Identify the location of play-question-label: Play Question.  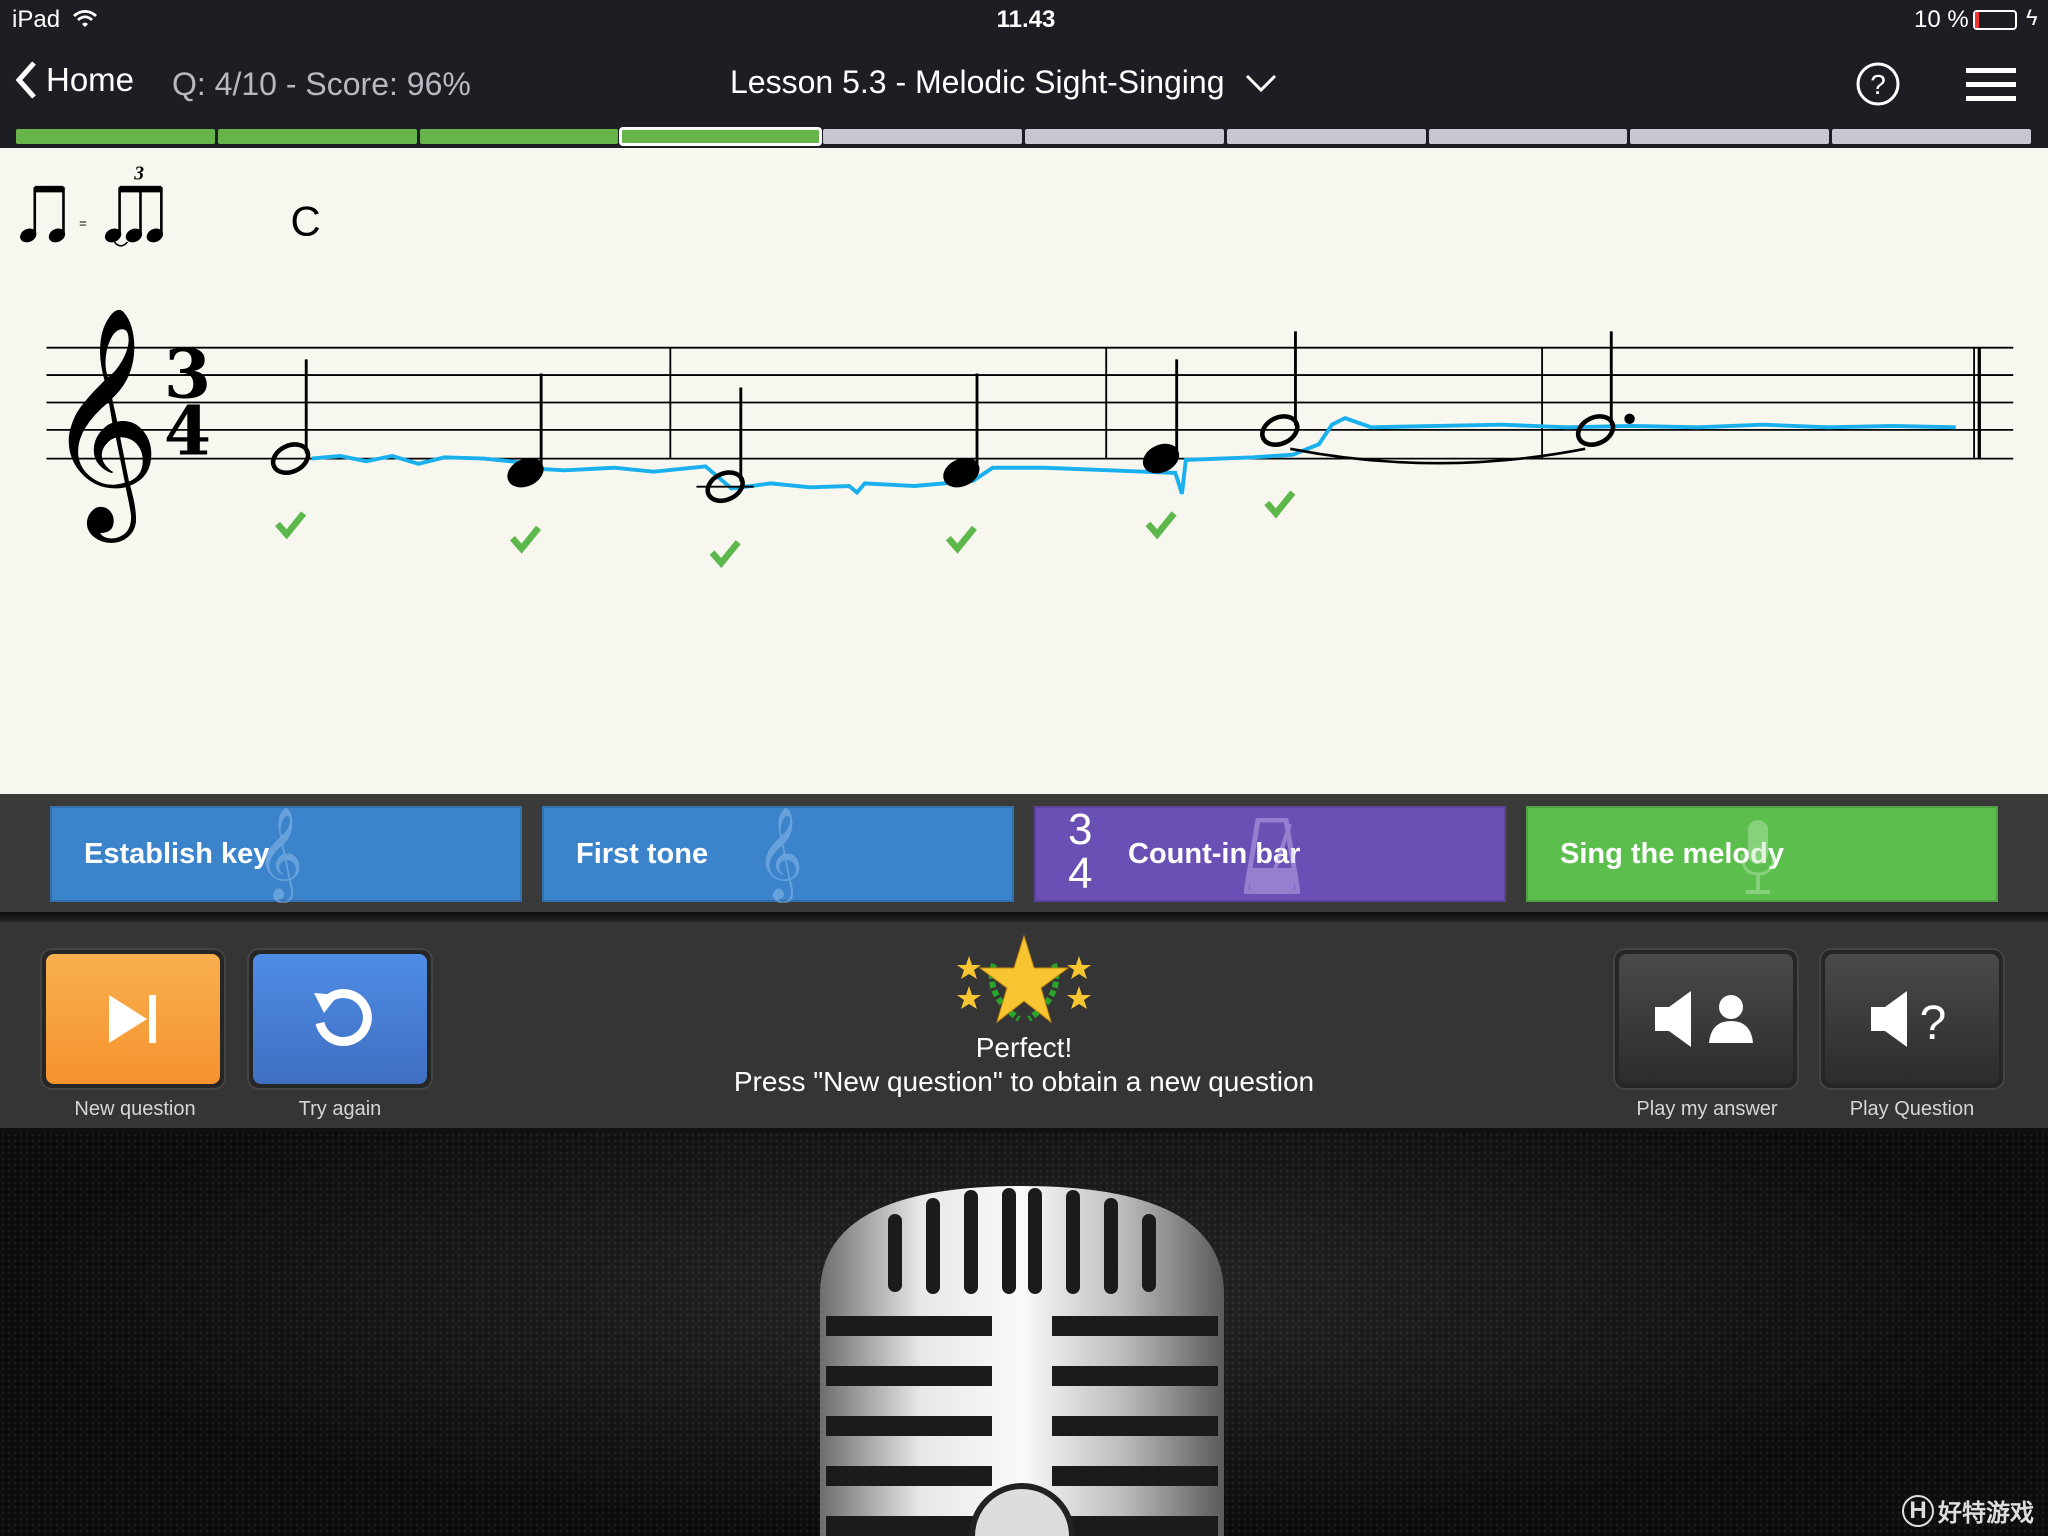
(1912, 1109).